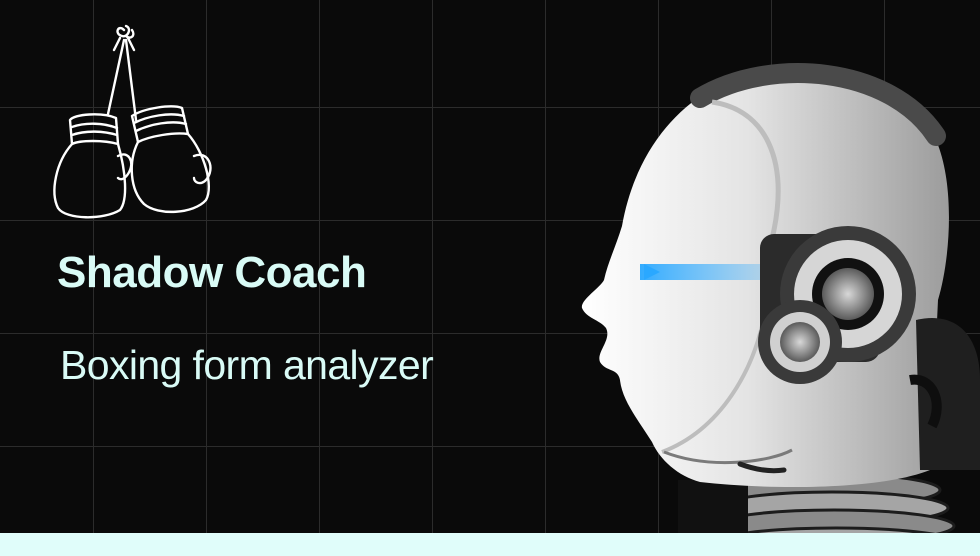 This screenshot has height=556, width=980. I want to click on slide-title: Shadow Coach, so click(212, 272).